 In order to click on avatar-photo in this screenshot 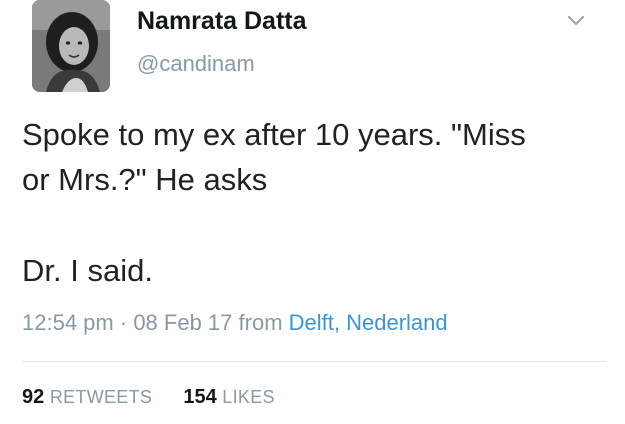, I will do `click(71, 46)`.